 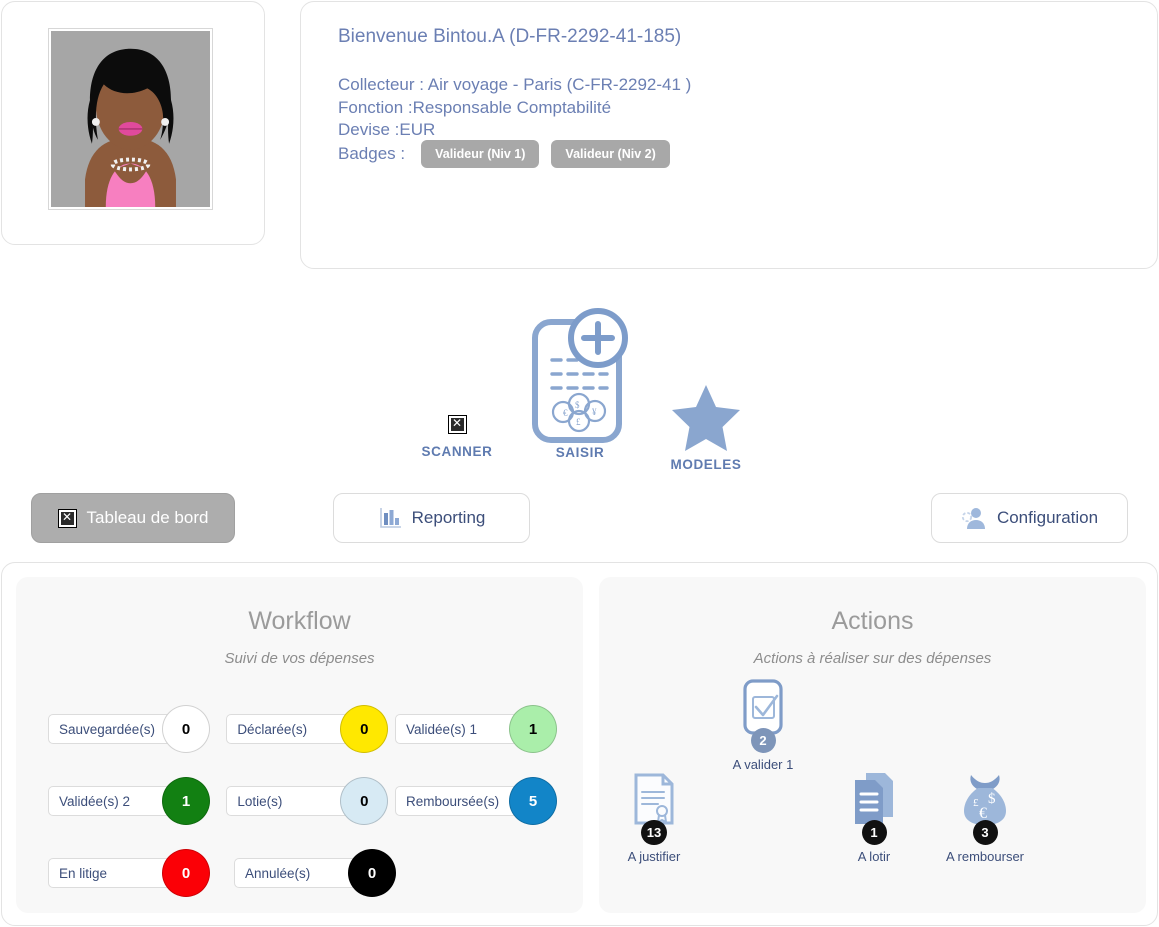 I want to click on avatar-card, so click(x=133, y=123).